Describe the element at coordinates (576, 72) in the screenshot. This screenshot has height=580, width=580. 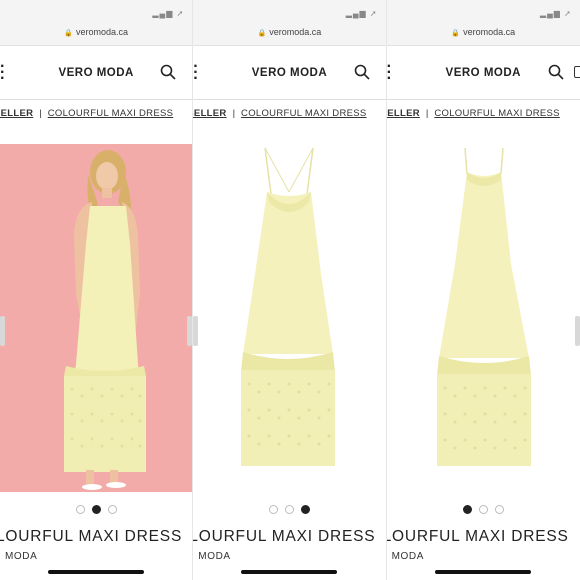
I see `shopping-bag-icon` at that location.